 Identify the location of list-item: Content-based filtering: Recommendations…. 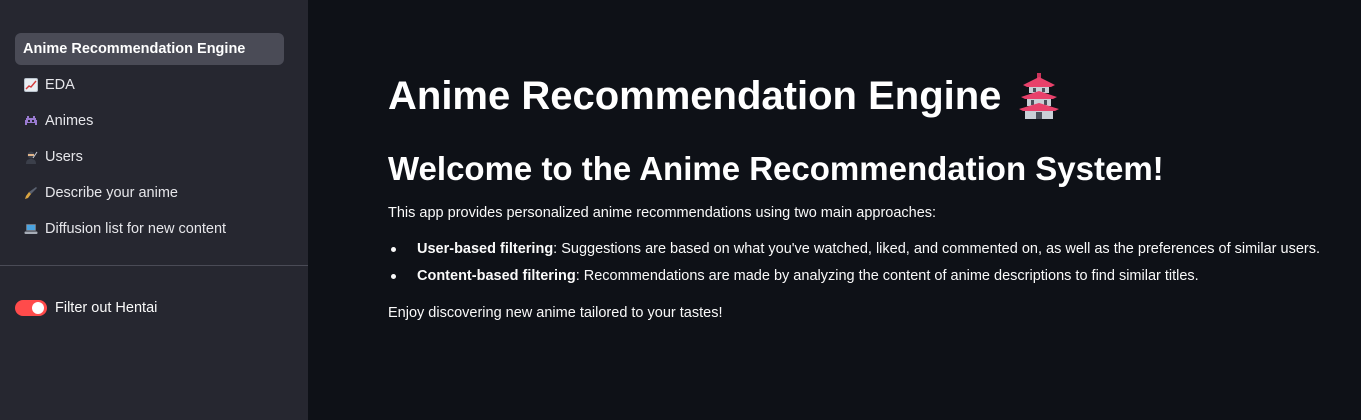
(874, 276).